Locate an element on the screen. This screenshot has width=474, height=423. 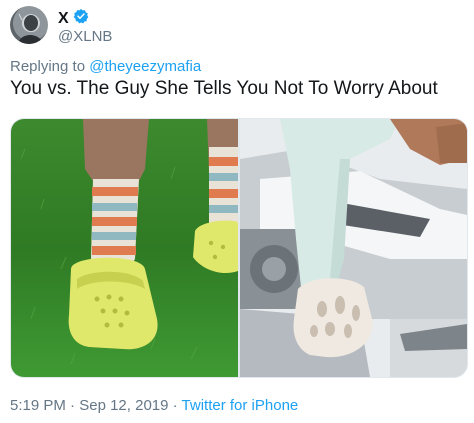
replying-to: Replying to @theyeezymafia is located at coordinates (105, 66).